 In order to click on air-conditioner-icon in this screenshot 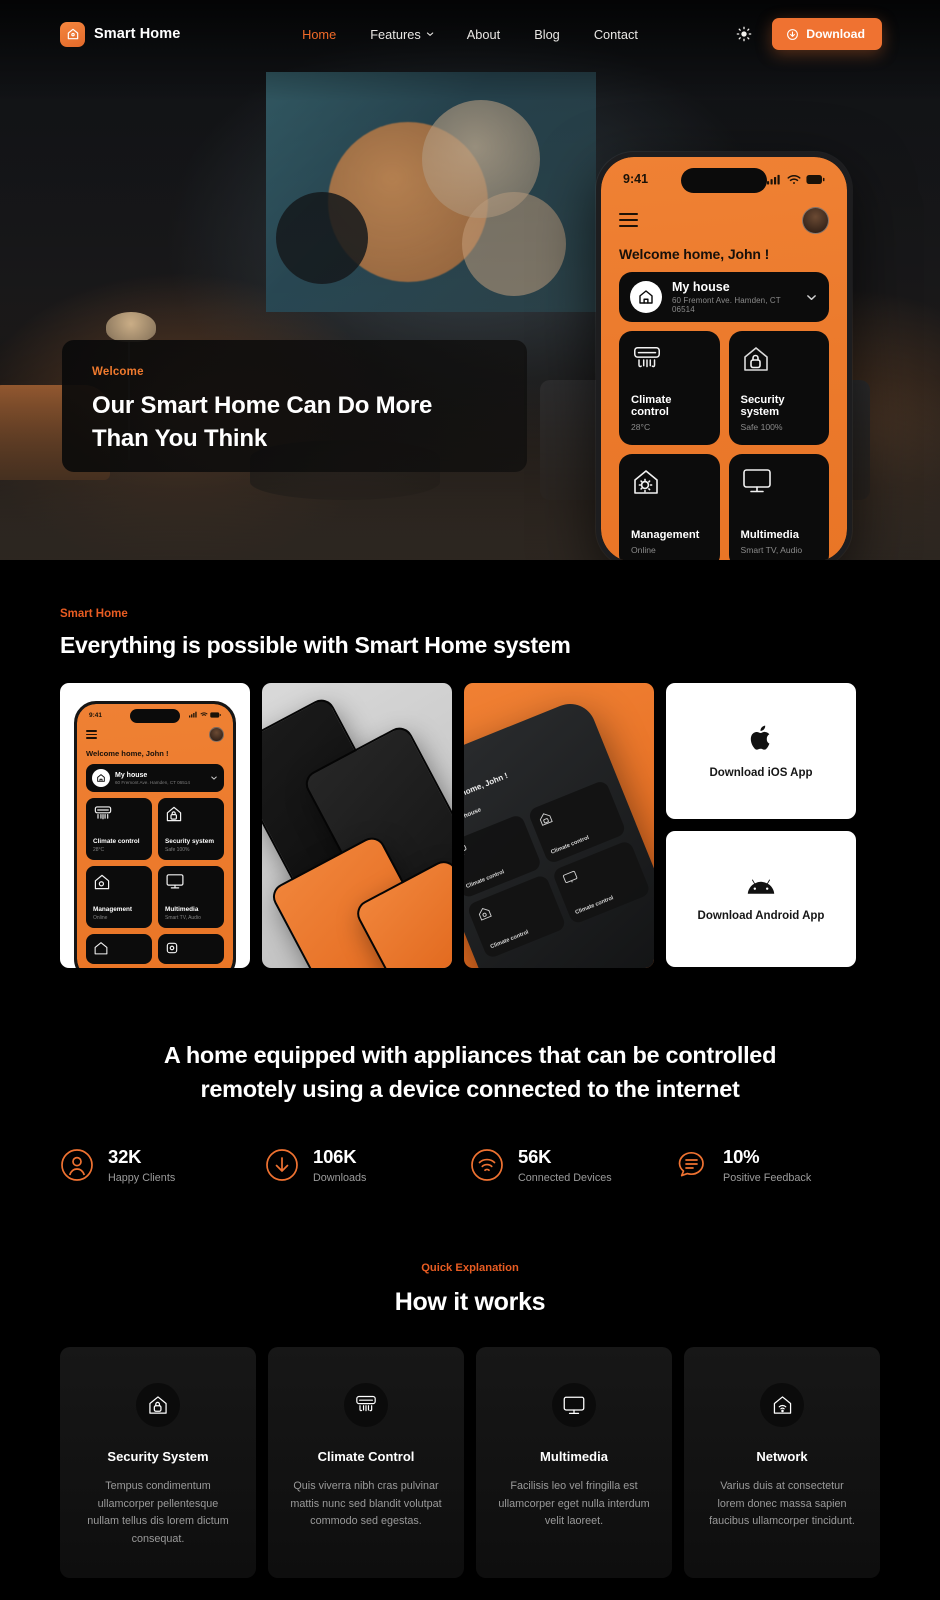, I will do `click(465, 851)`.